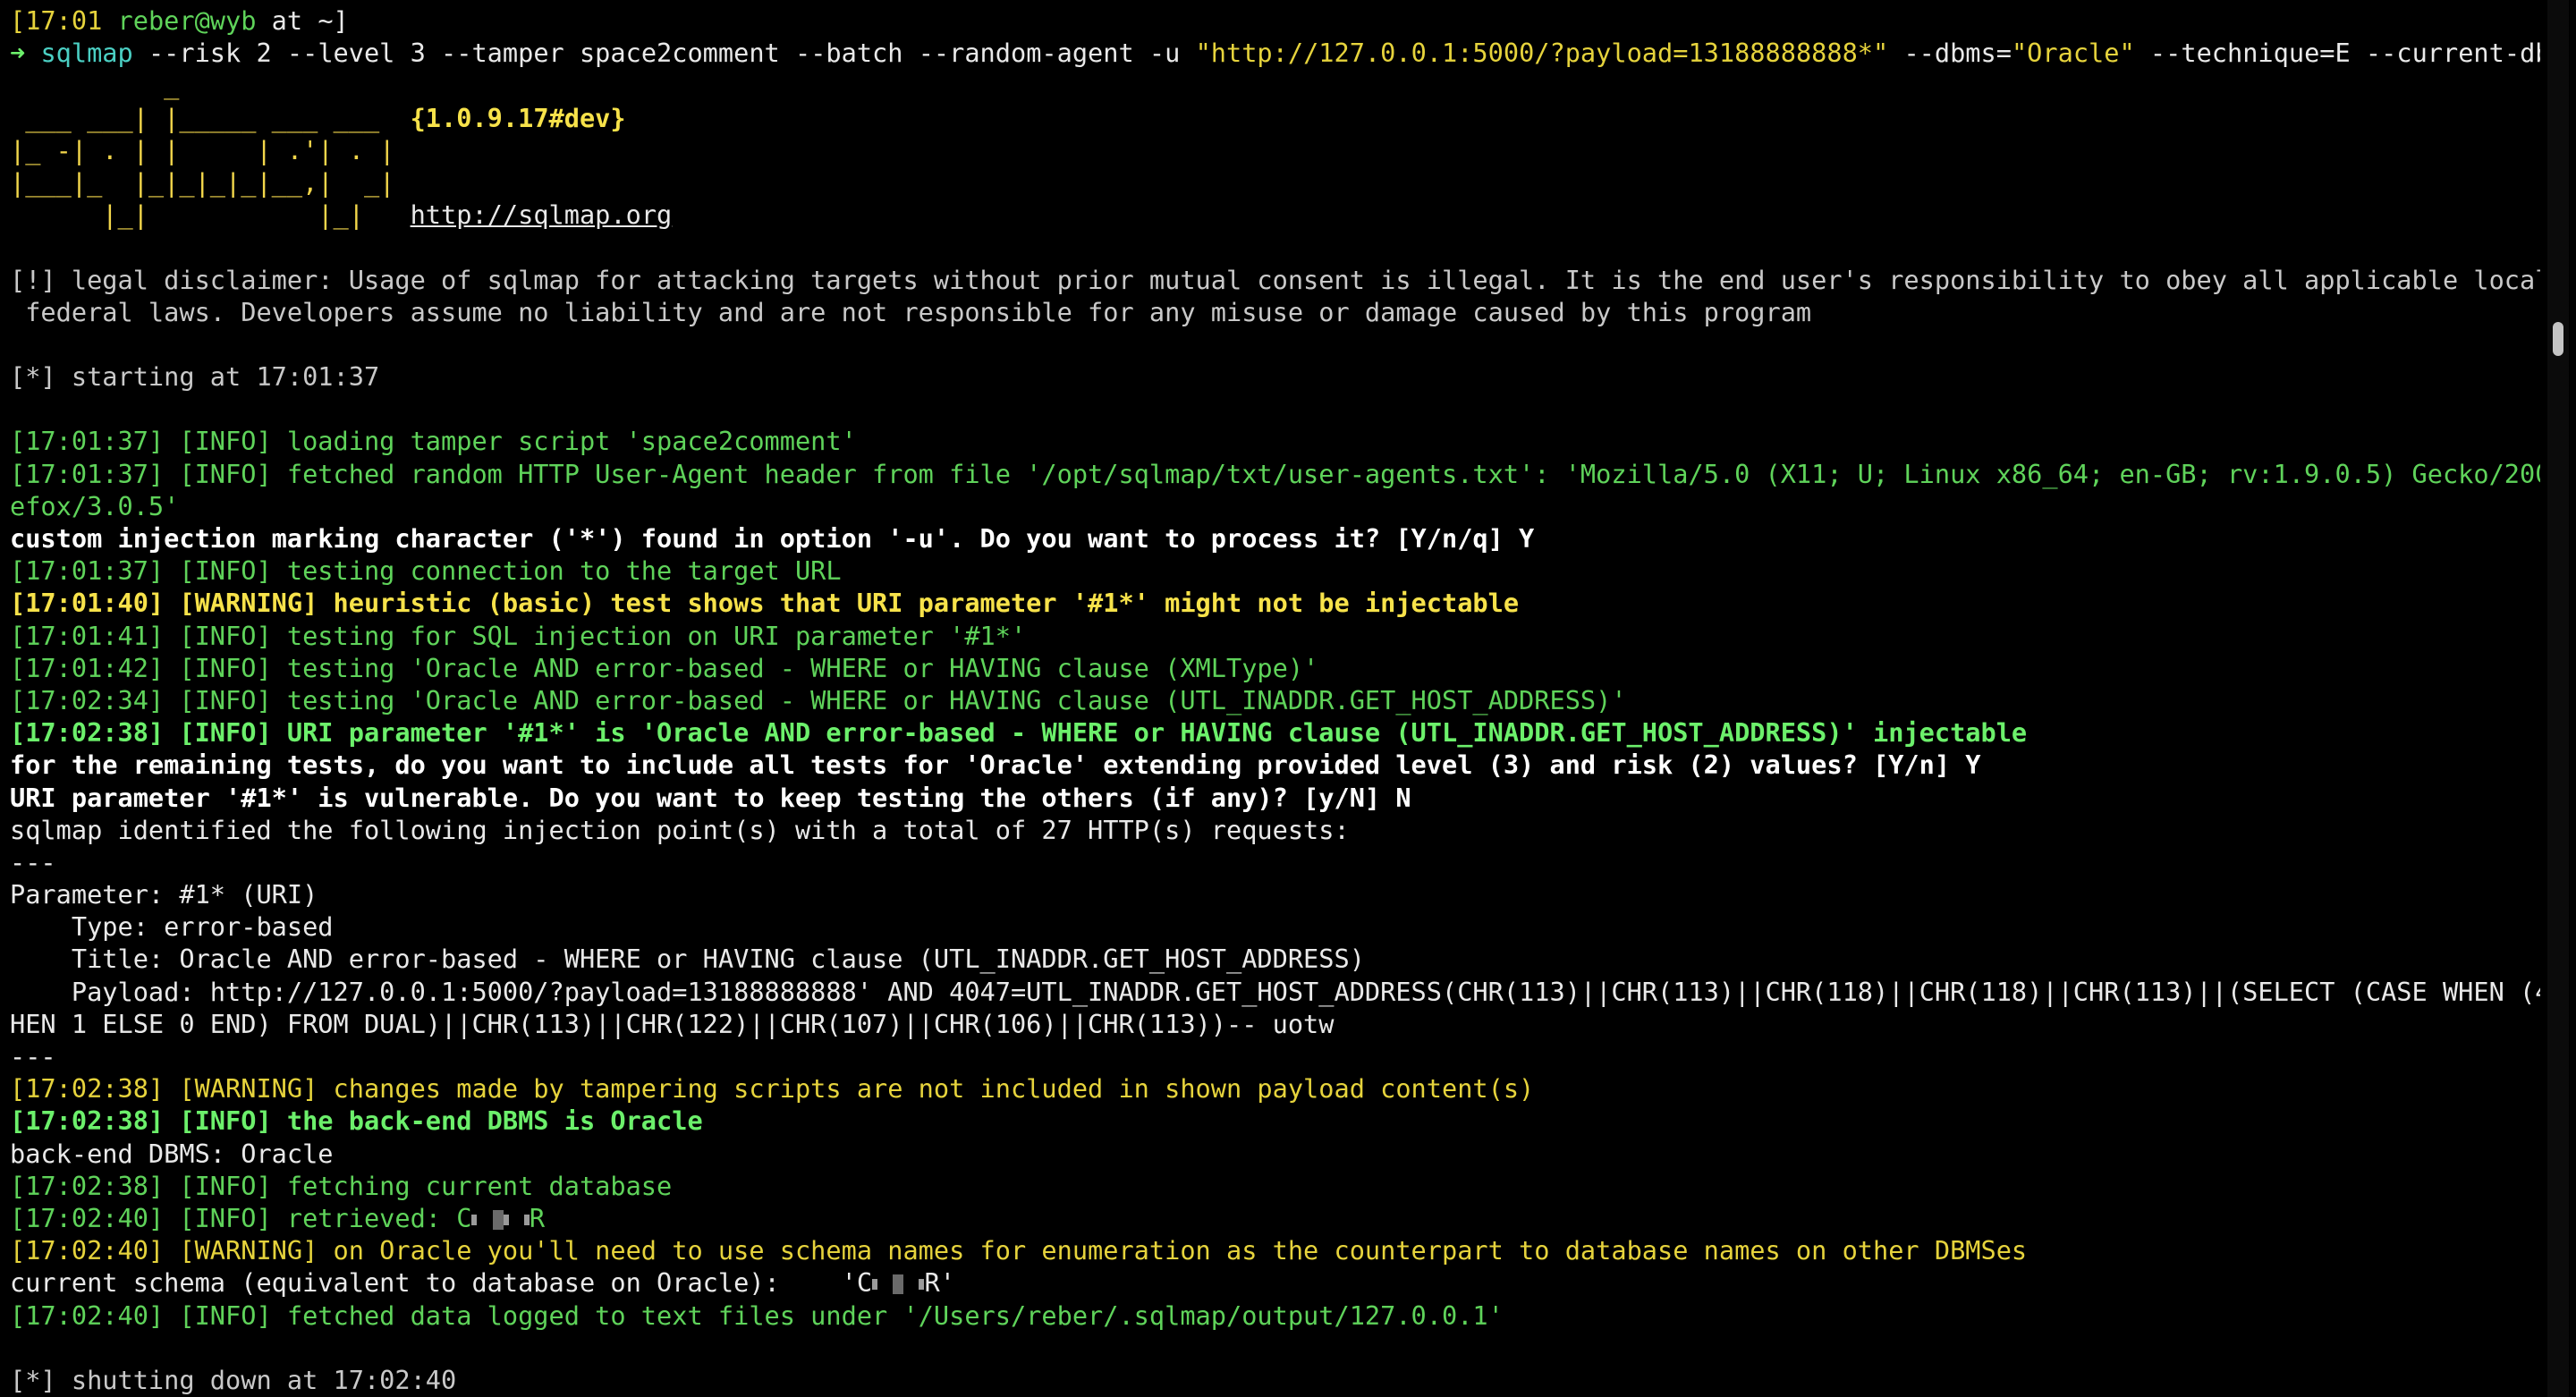 Image resolution: width=2576 pixels, height=1397 pixels. I want to click on retrieved-line: [17:02:40] [INFO] retrieved: C R, so click(1275, 1218).